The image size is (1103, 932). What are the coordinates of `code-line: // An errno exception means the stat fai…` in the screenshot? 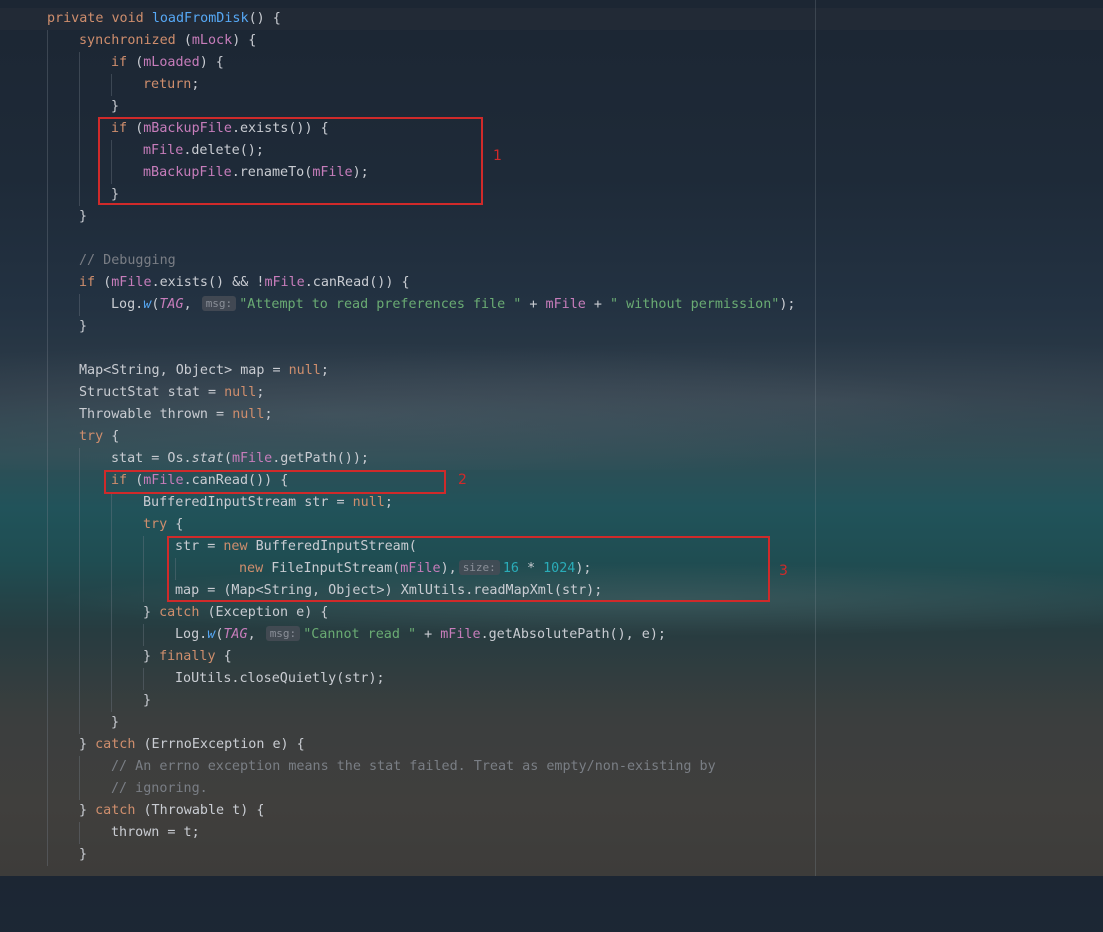 It's located at (551, 767).